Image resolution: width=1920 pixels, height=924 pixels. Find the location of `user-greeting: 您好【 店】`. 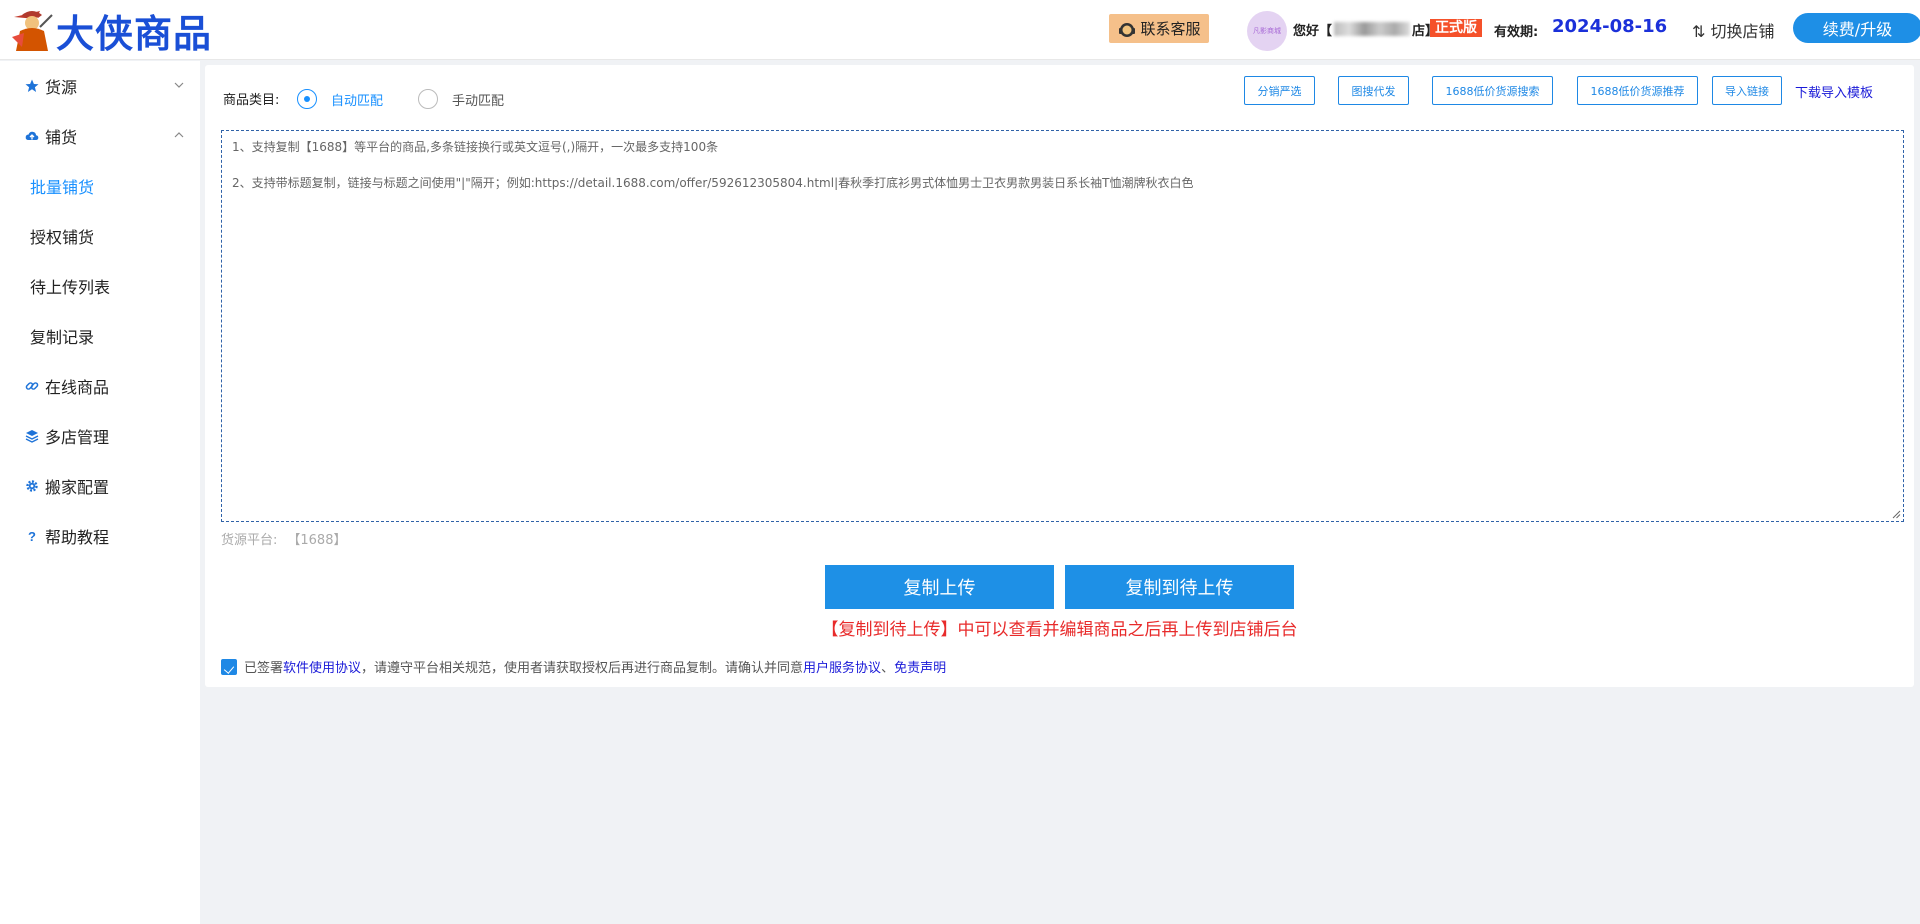

user-greeting: 您好【 店】 is located at coordinates (1365, 29).